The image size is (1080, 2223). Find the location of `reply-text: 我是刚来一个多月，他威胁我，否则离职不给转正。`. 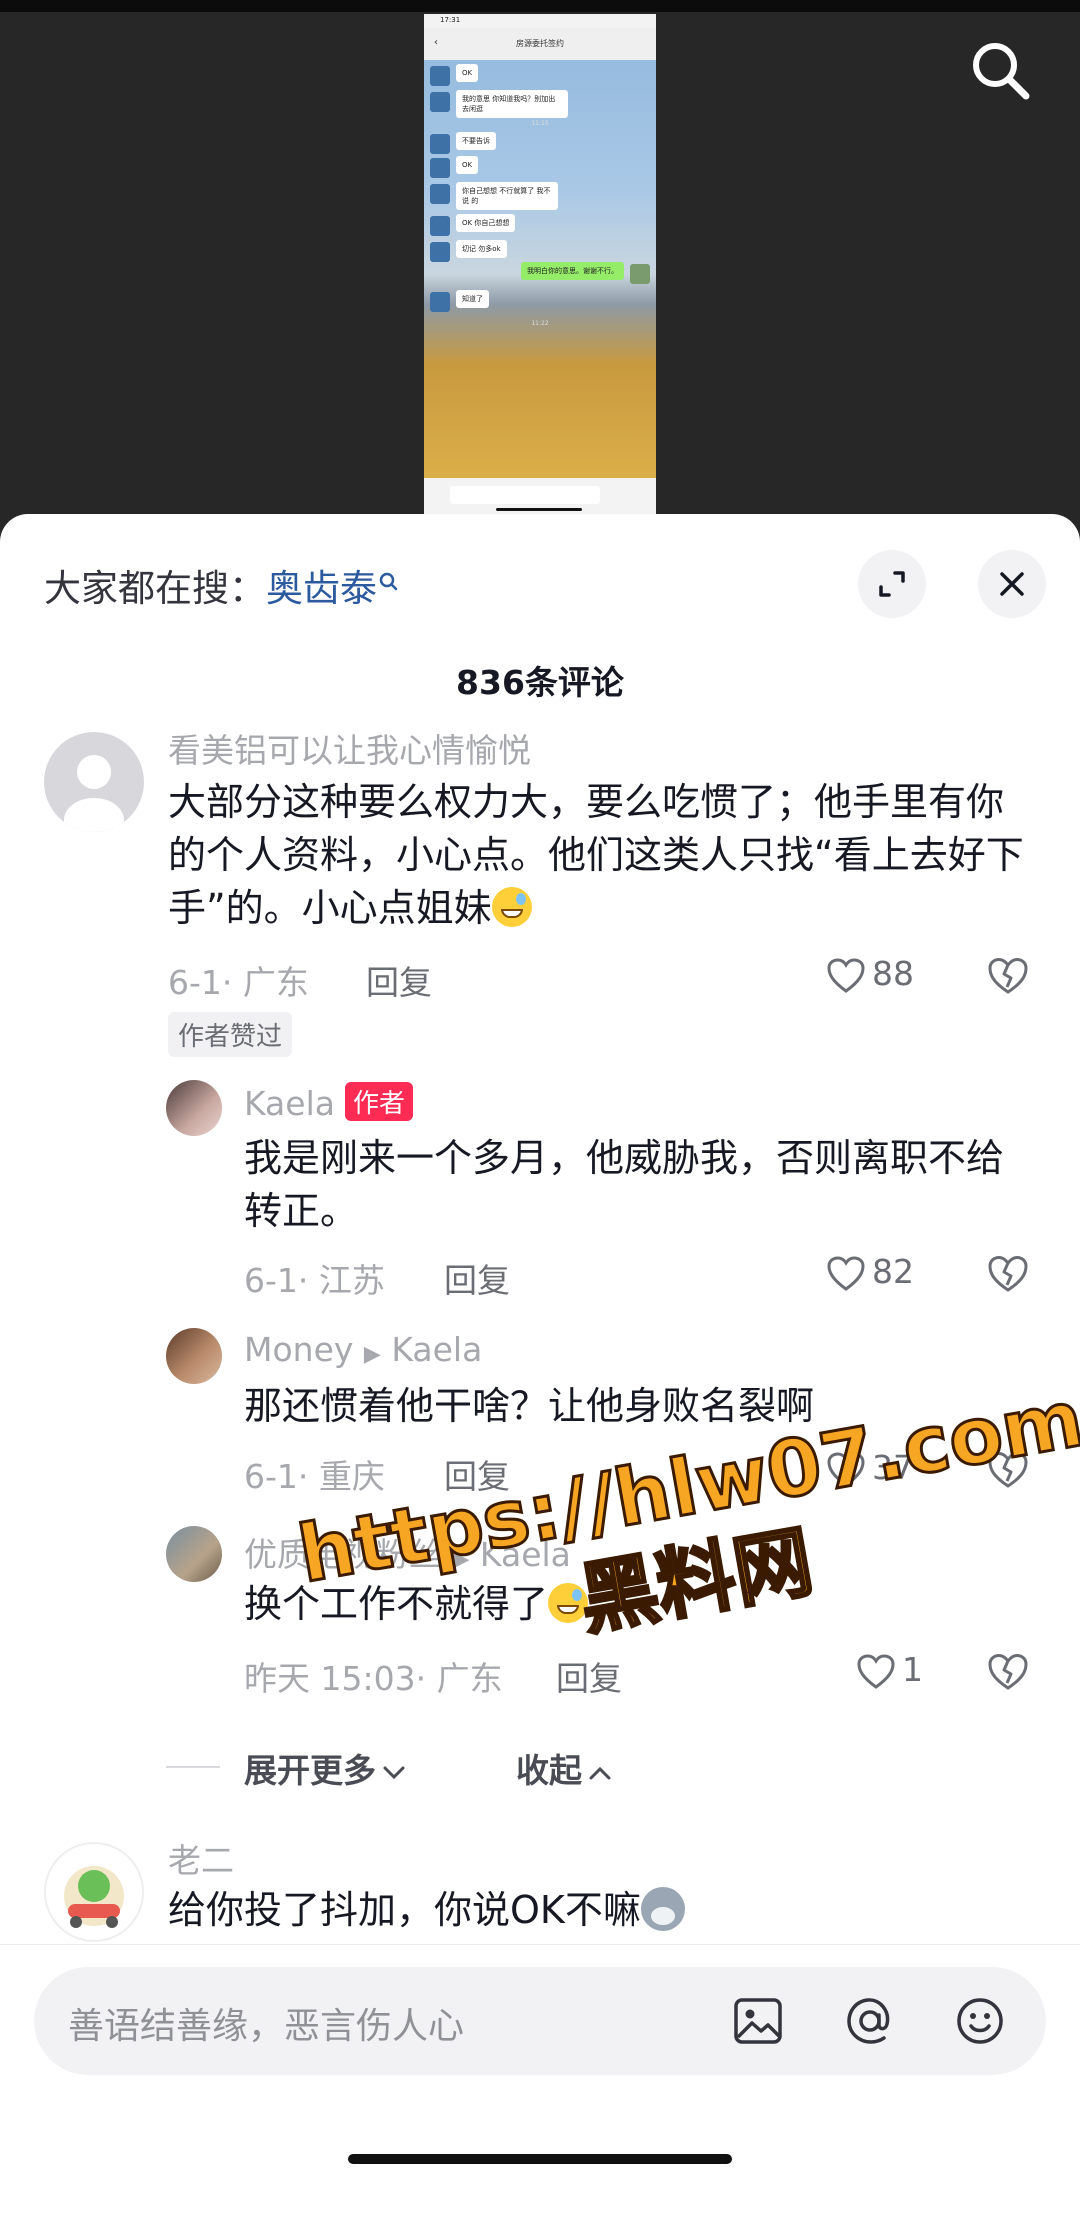

reply-text: 我是刚来一个多月，他威胁我，否则离职不给转正。 is located at coordinates (624, 1184).